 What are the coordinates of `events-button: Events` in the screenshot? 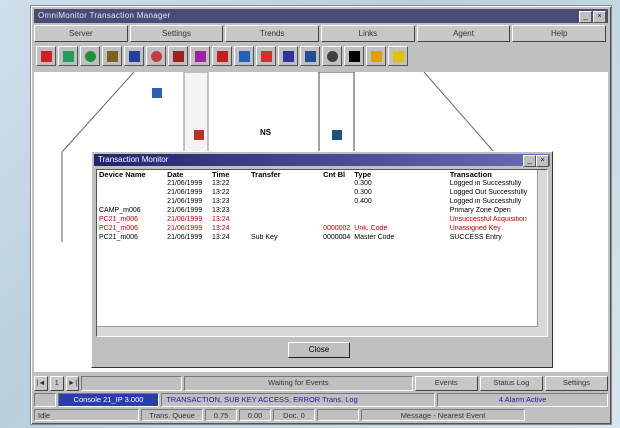 It's located at (446, 383).